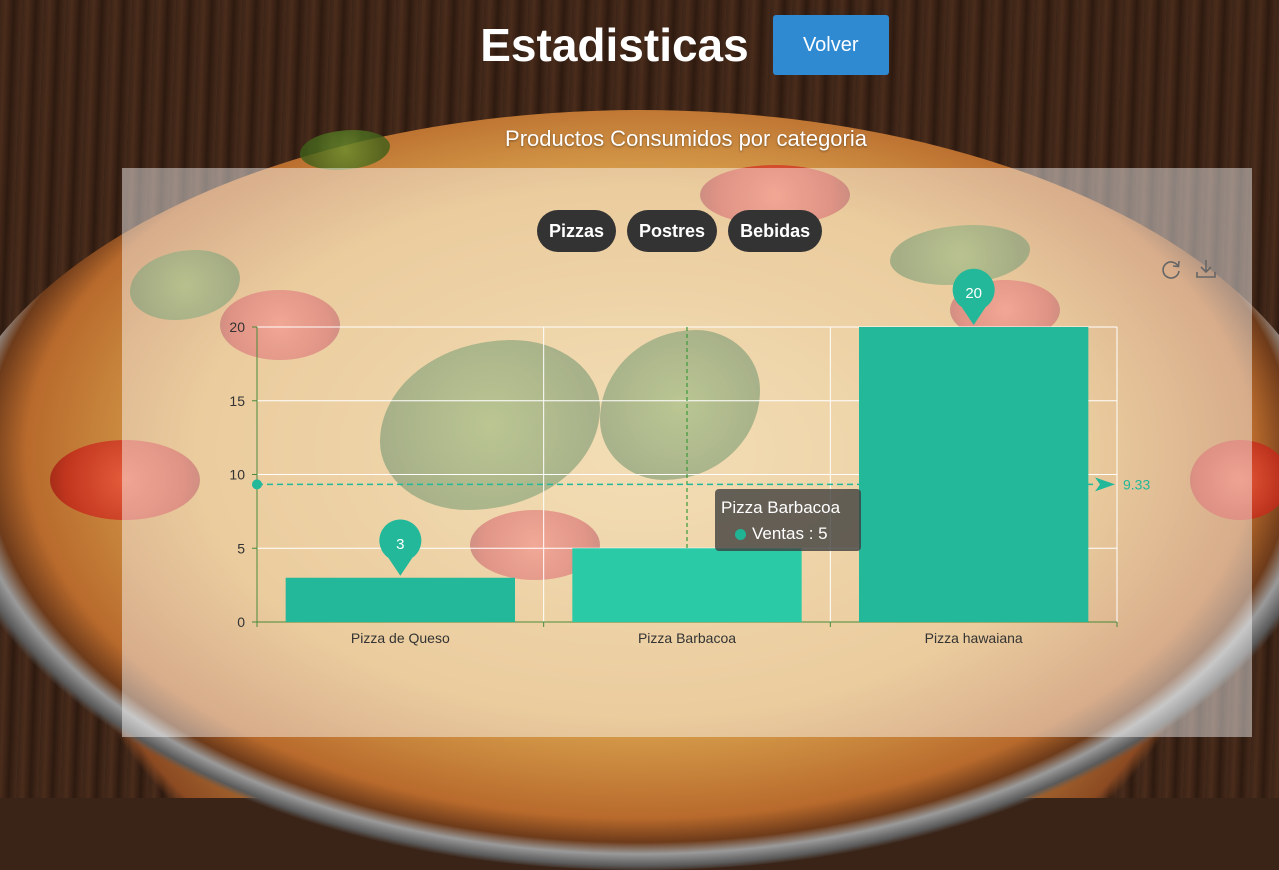  What do you see at coordinates (830, 45) in the screenshot?
I see `back-button: Volver` at bounding box center [830, 45].